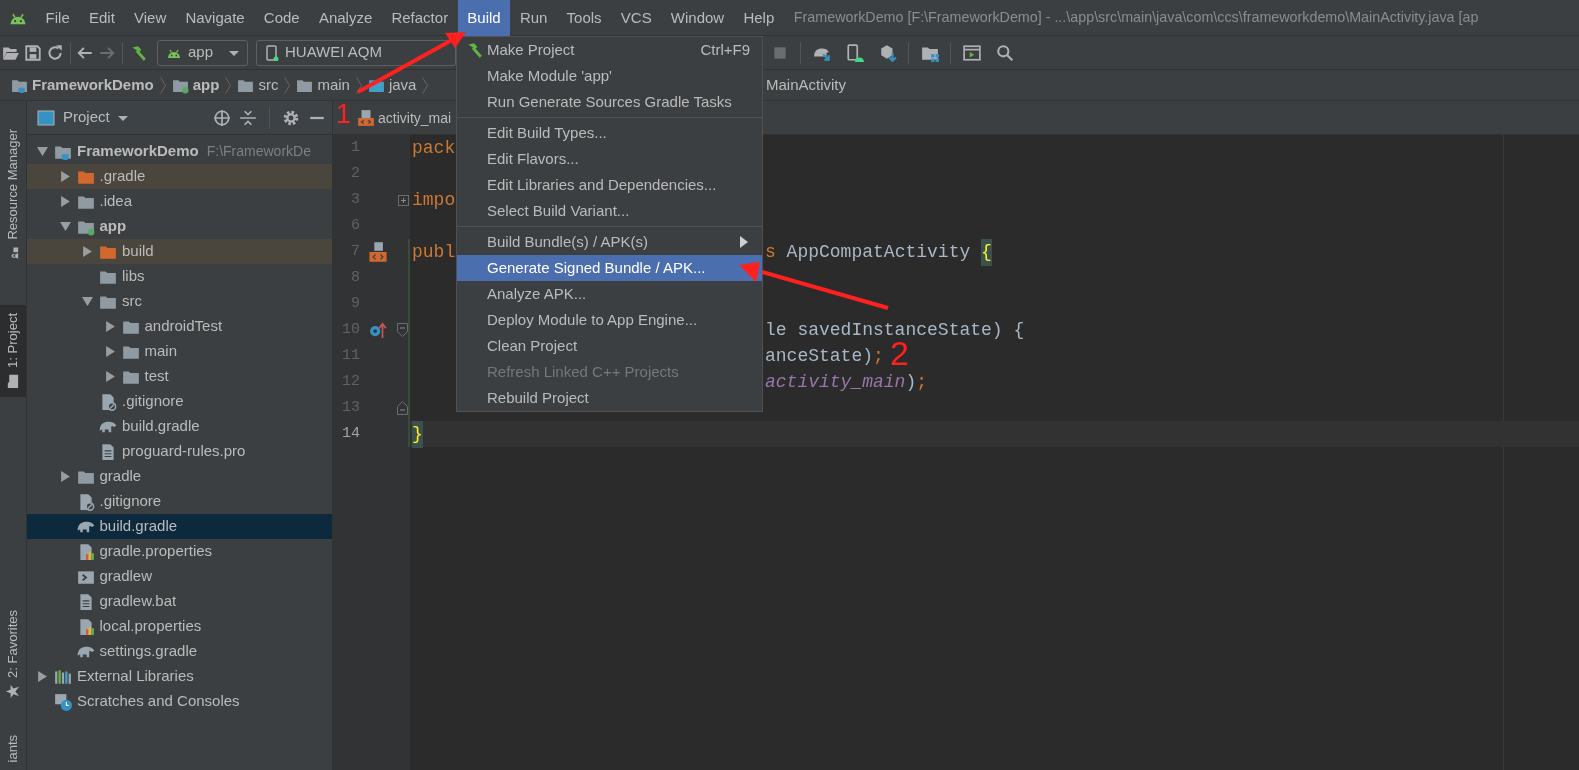  What do you see at coordinates (609, 102) in the screenshot?
I see `menu-item: Run Generate Sources Gradle Tasks` at bounding box center [609, 102].